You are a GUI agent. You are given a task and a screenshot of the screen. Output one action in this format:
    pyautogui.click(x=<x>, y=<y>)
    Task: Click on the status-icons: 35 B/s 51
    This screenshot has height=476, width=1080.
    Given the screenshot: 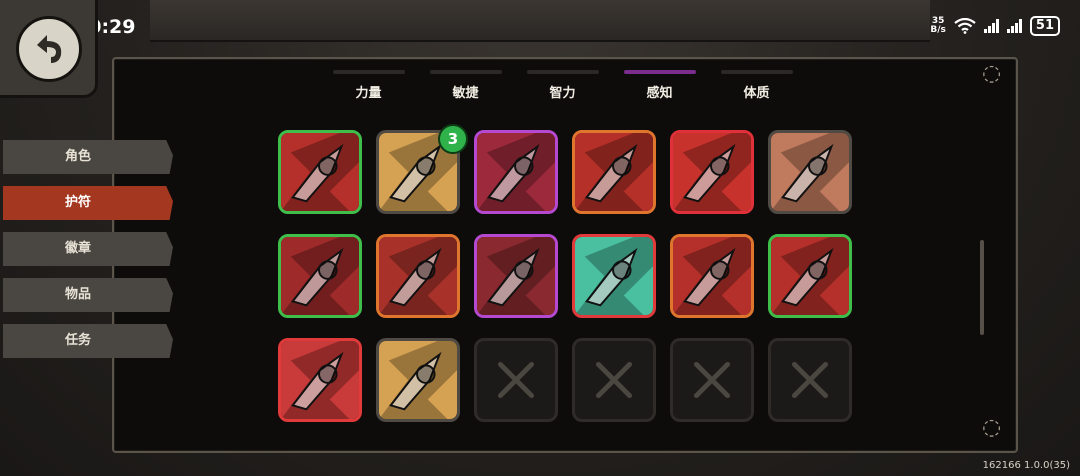 What is the action you would take?
    pyautogui.click(x=995, y=26)
    